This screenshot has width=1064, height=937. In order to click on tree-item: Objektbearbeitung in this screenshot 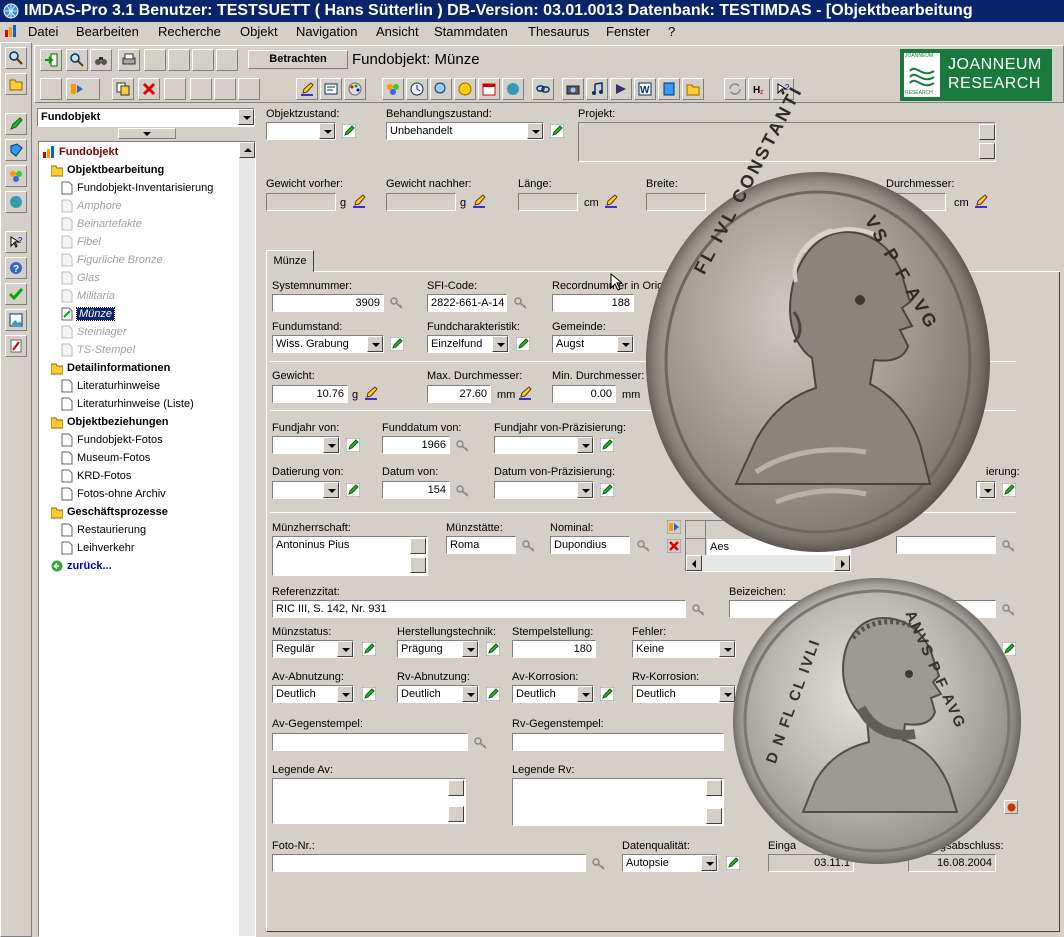, I will do `click(107, 170)`.